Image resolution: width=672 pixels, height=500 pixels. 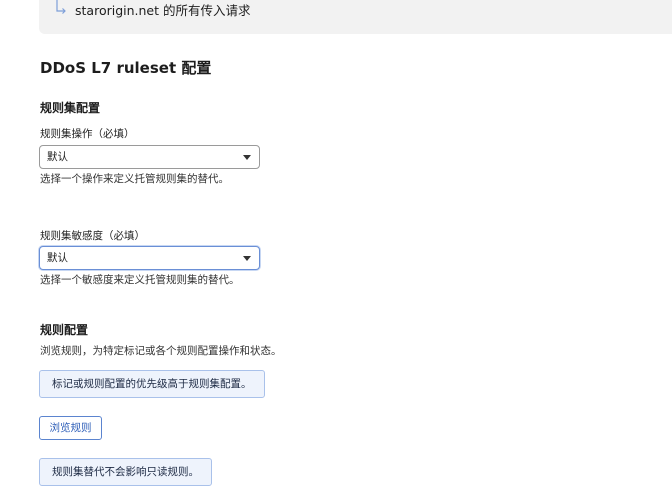 What do you see at coordinates (149, 157) in the screenshot?
I see `ruleset-action-select: 默认` at bounding box center [149, 157].